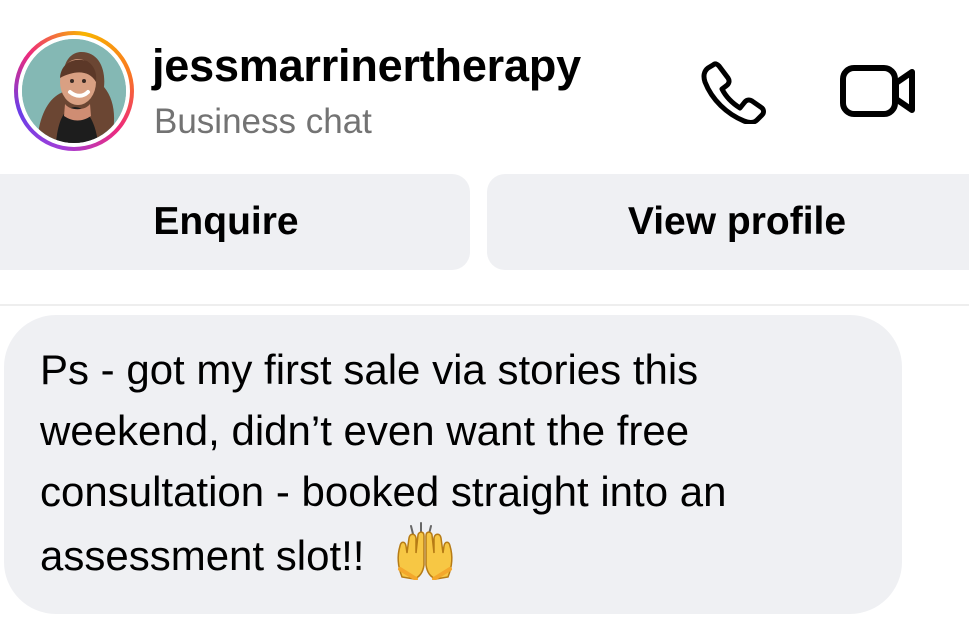 This screenshot has width=969, height=628. What do you see at coordinates (263, 121) in the screenshot?
I see `business-chat-label: Business chat` at bounding box center [263, 121].